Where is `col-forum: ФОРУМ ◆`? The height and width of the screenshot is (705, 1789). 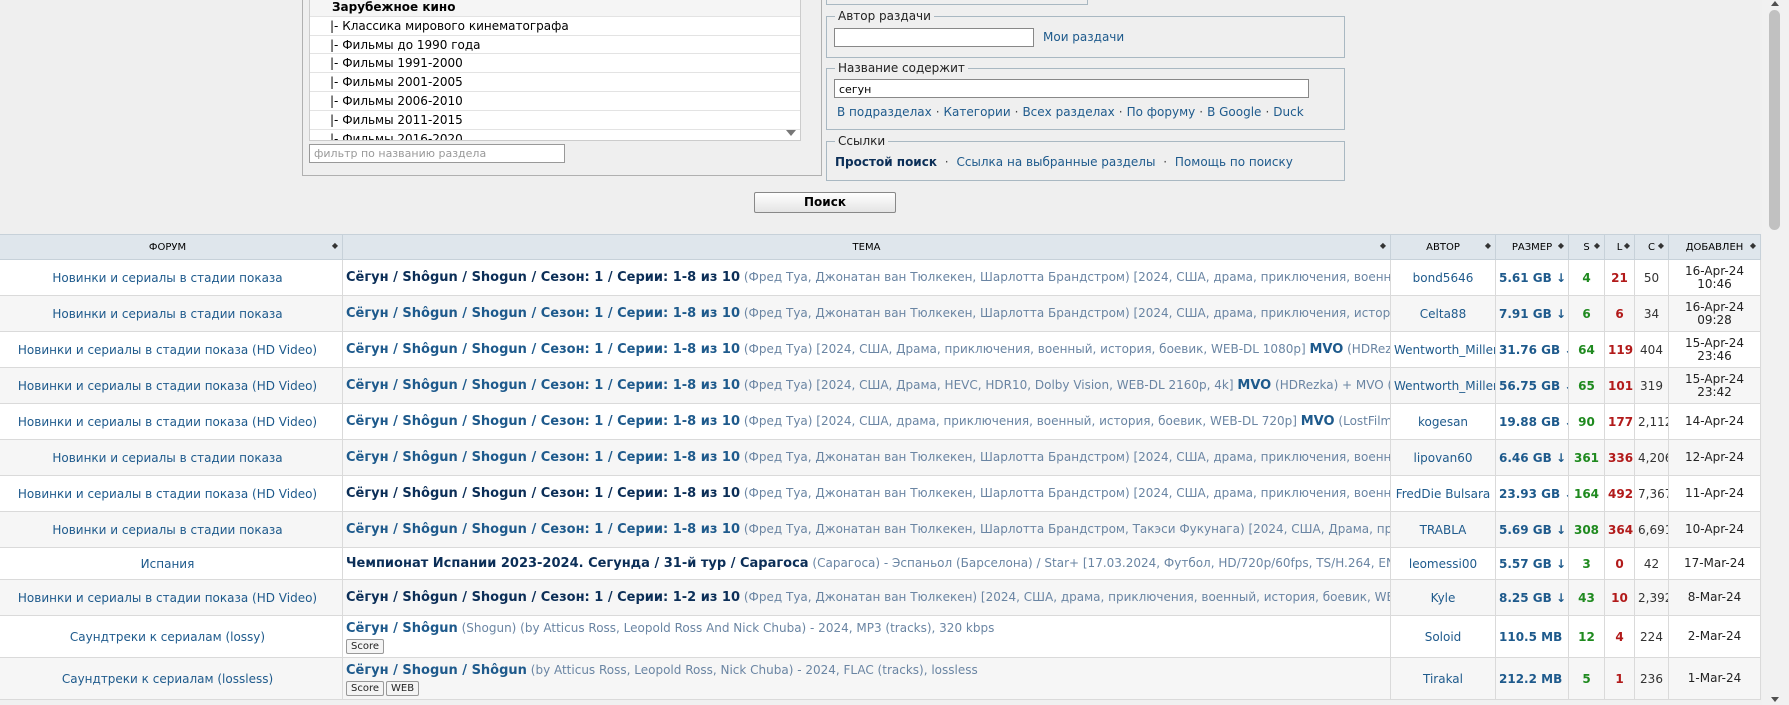 col-forum: ФОРУМ ◆ is located at coordinates (171, 247).